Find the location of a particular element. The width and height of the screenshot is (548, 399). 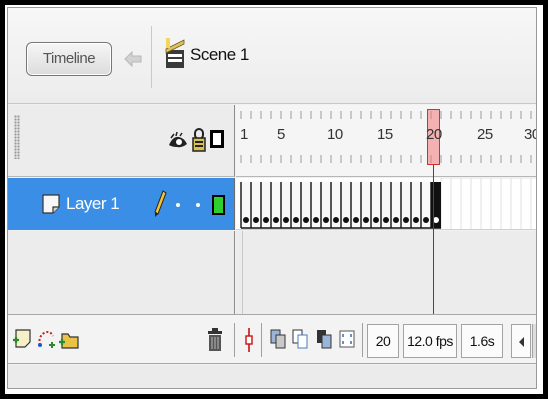

toolbar-separator is located at coordinates (151, 57).